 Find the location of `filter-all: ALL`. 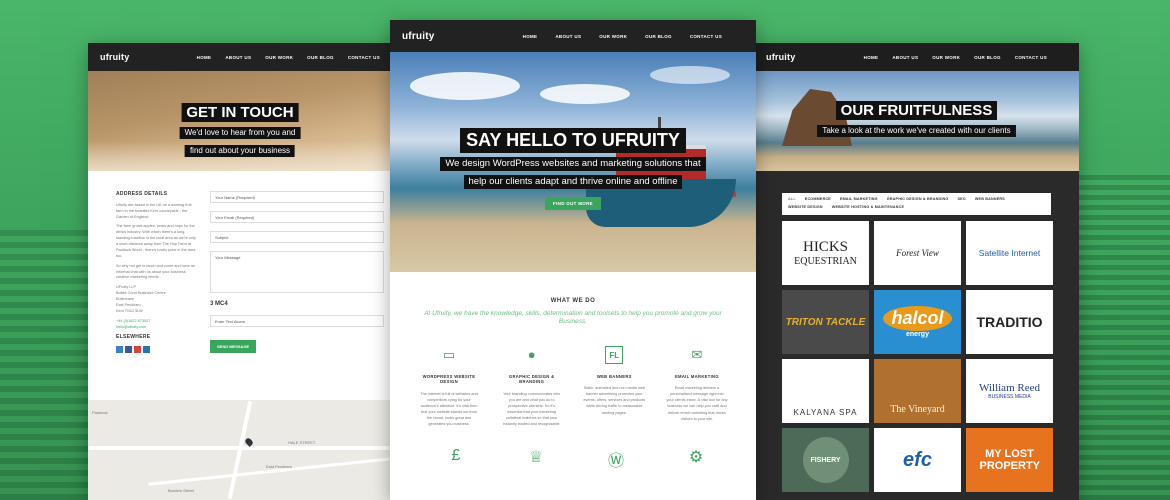

filter-all: ALL is located at coordinates (792, 199).